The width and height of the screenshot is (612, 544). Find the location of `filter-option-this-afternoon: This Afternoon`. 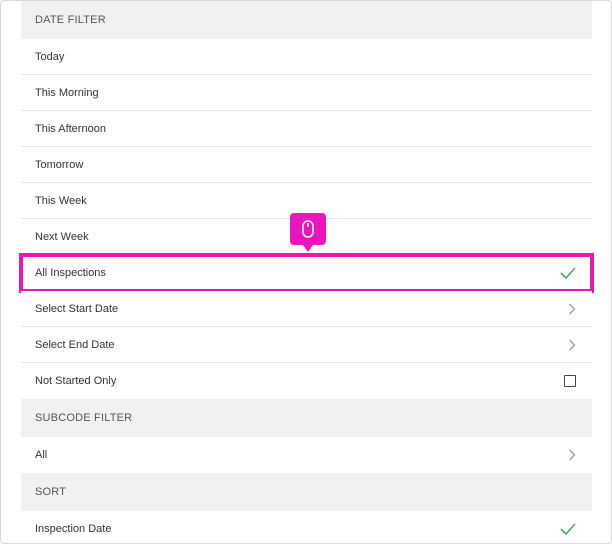

filter-option-this-afternoon: This Afternoon is located at coordinates (306, 129).